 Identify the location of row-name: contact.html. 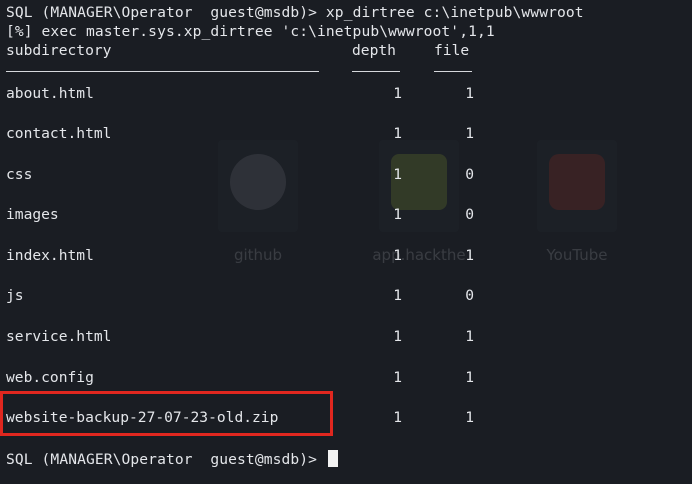
(59, 133).